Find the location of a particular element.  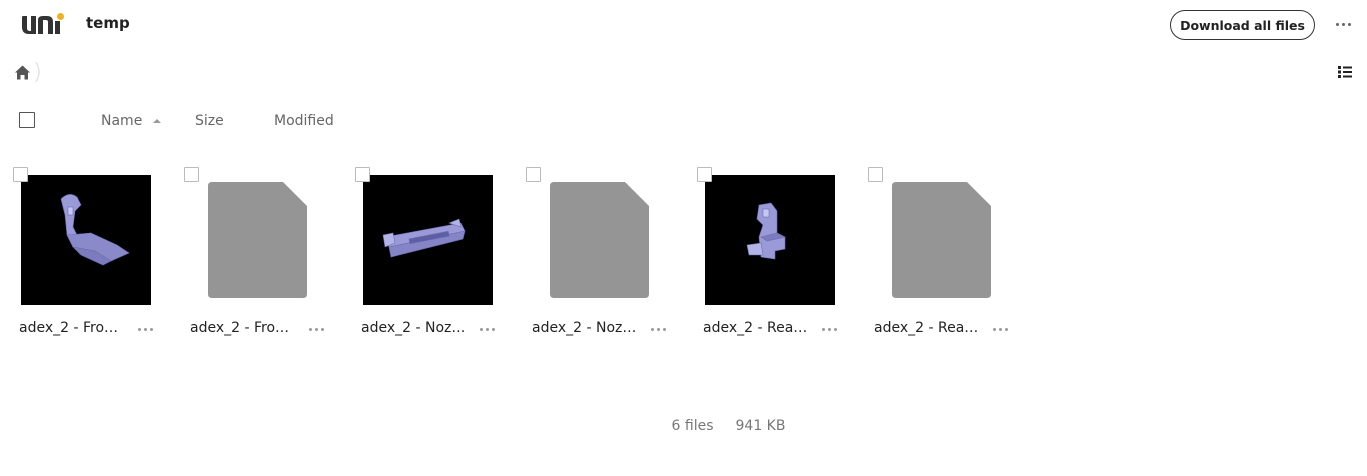

sort-ascending-icon is located at coordinates (157, 121).